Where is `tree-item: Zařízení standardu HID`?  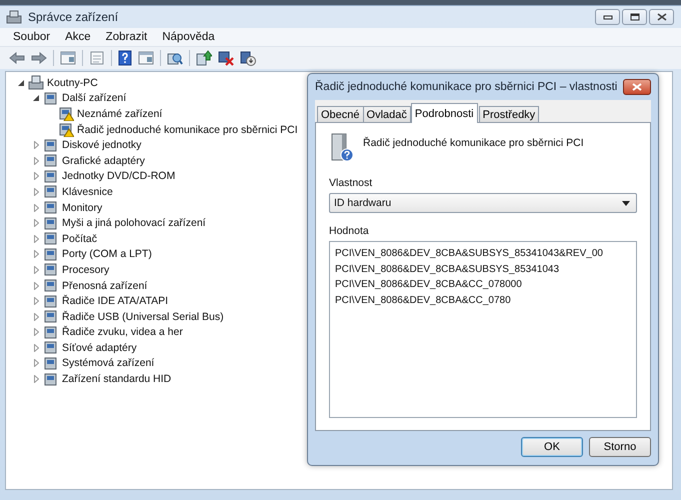 tree-item: Zařízení standardu HID is located at coordinates (117, 379).